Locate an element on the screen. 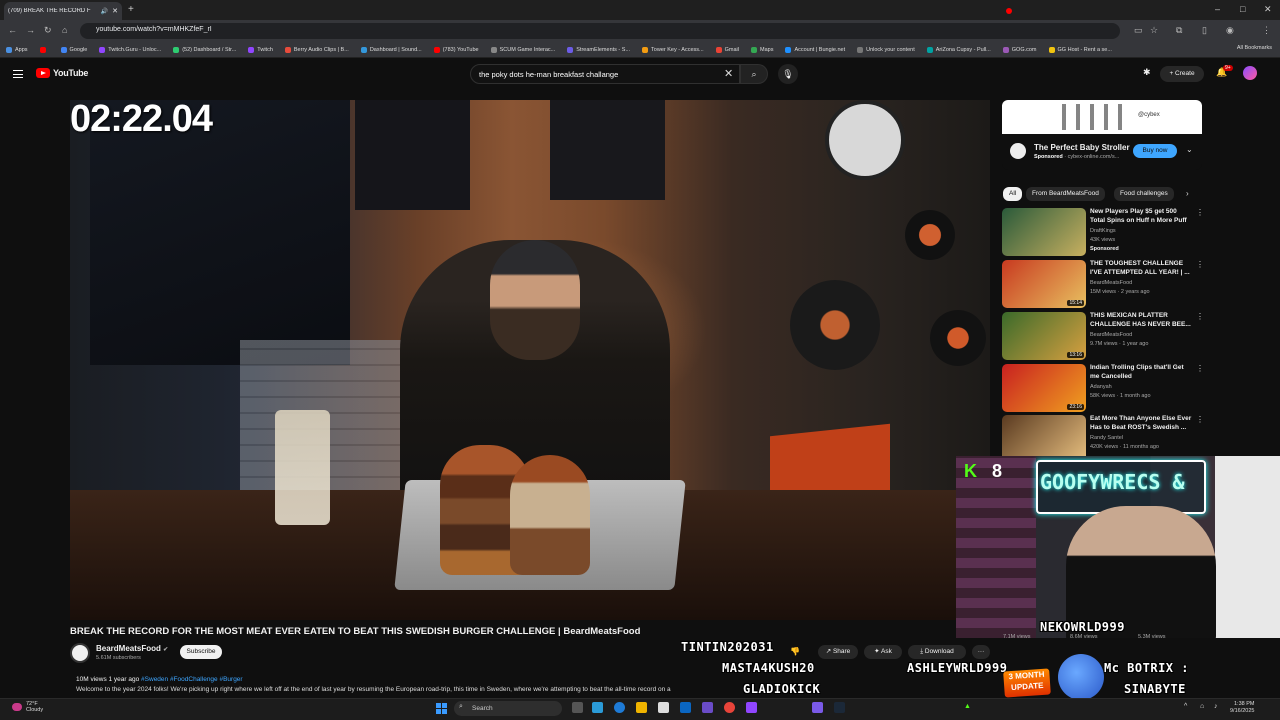 The image size is (1280, 720). search-button: ⌕ is located at coordinates (754, 74).